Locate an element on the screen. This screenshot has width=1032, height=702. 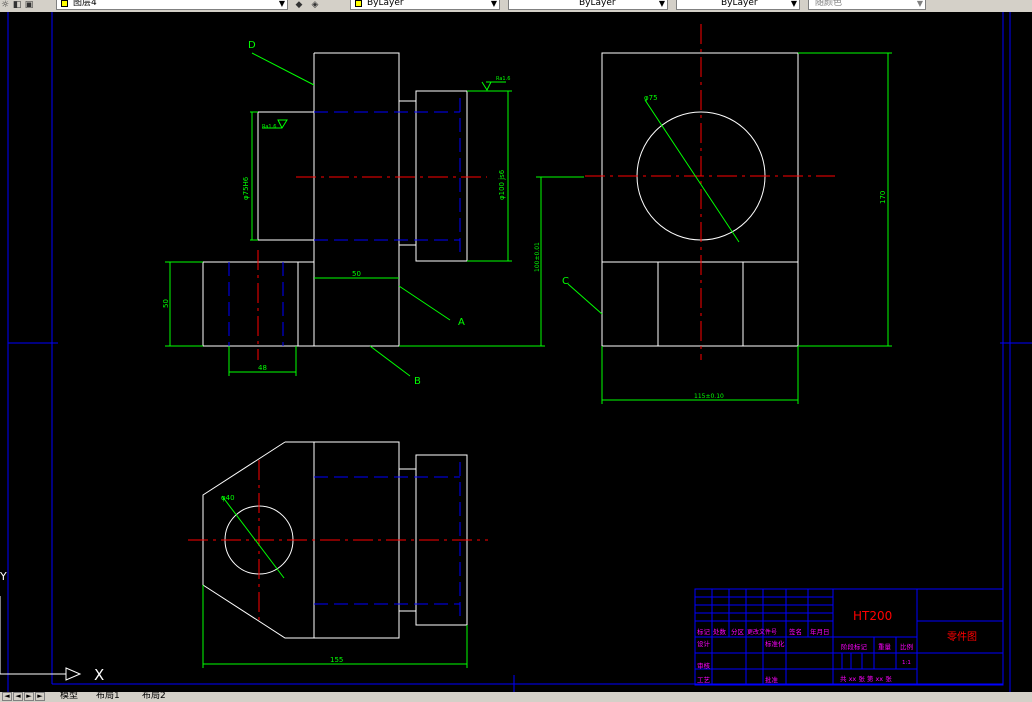
tb-sheets: 共 xx 张 第 xx 张 is located at coordinates (866, 678).